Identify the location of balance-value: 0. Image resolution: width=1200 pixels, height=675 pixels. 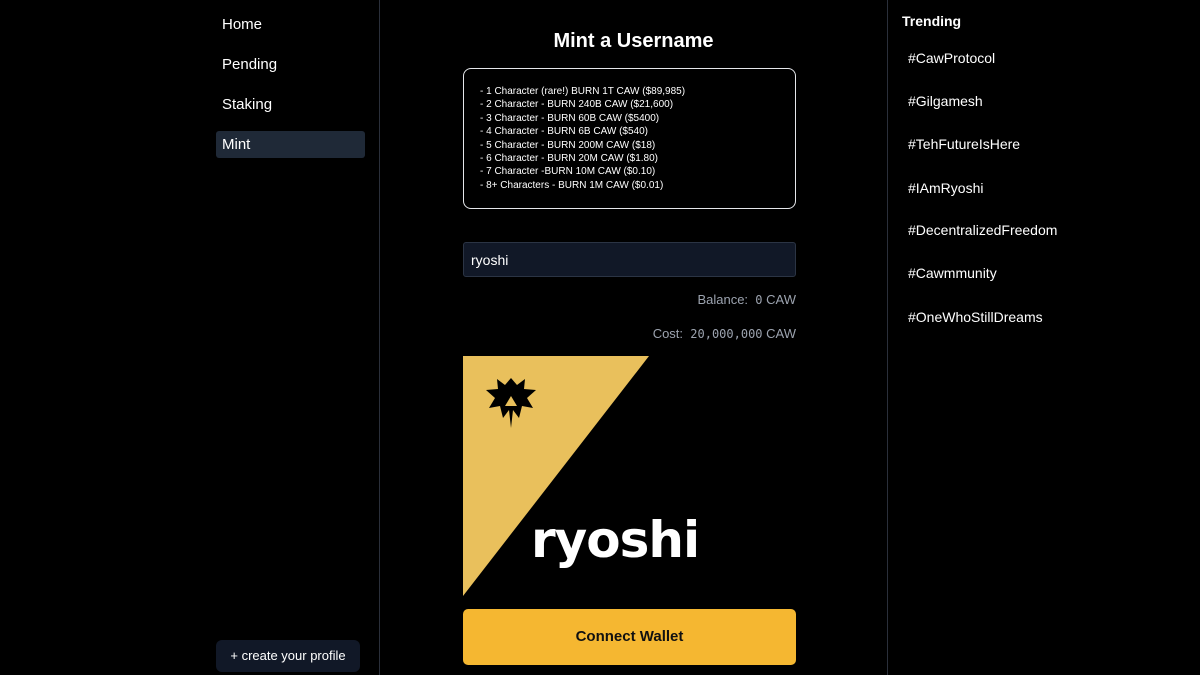
(759, 300).